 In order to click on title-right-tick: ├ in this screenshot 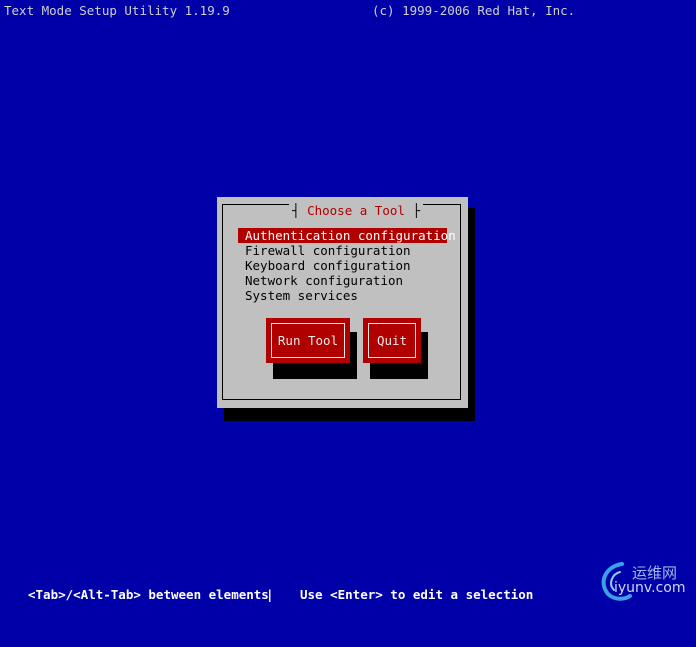, I will do `click(416, 210)`.